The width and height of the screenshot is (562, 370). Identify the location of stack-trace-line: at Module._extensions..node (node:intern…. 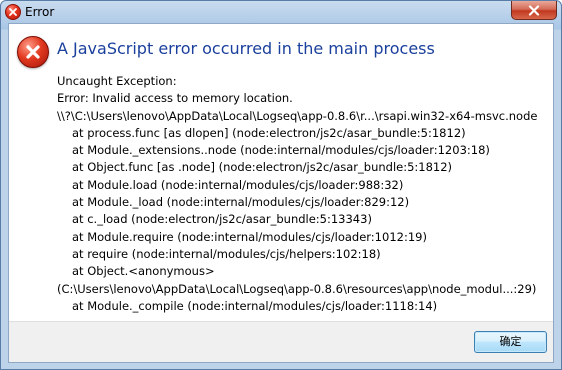
(281, 150).